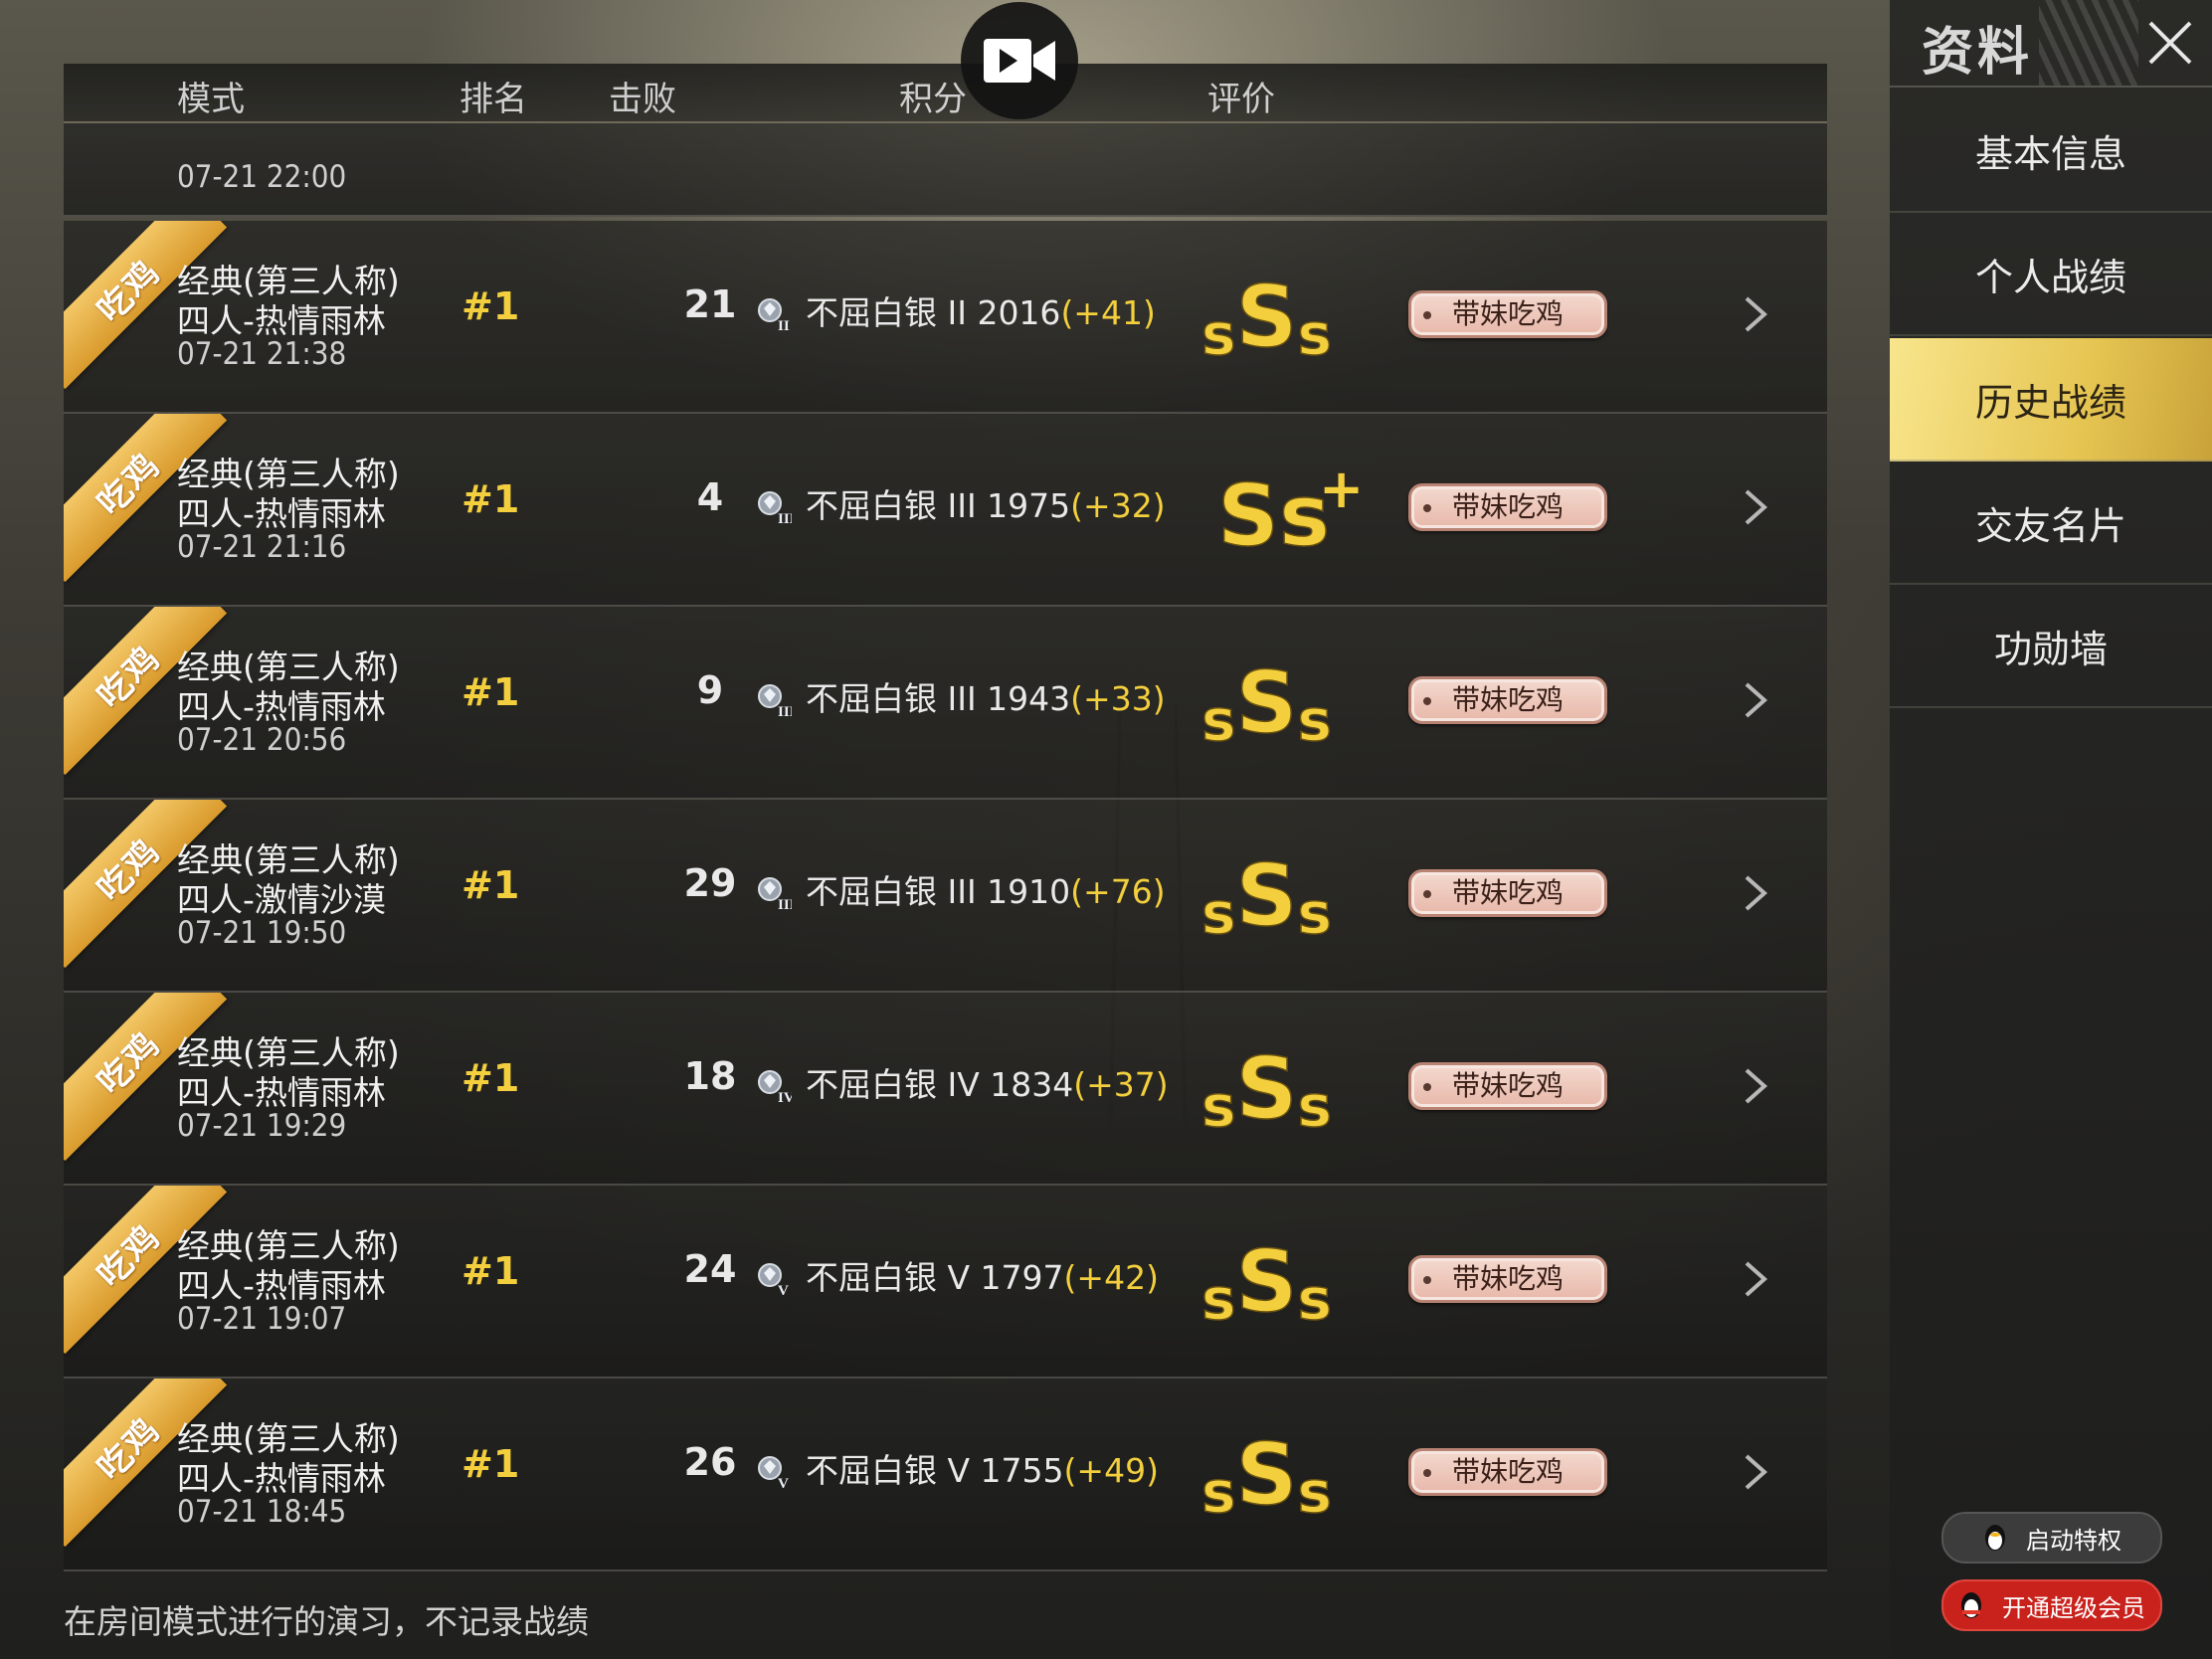 This screenshot has width=2212, height=1659. Describe the element at coordinates (938, 698) in the screenshot. I see `score-text: 不屈白银 III 1943` at that location.